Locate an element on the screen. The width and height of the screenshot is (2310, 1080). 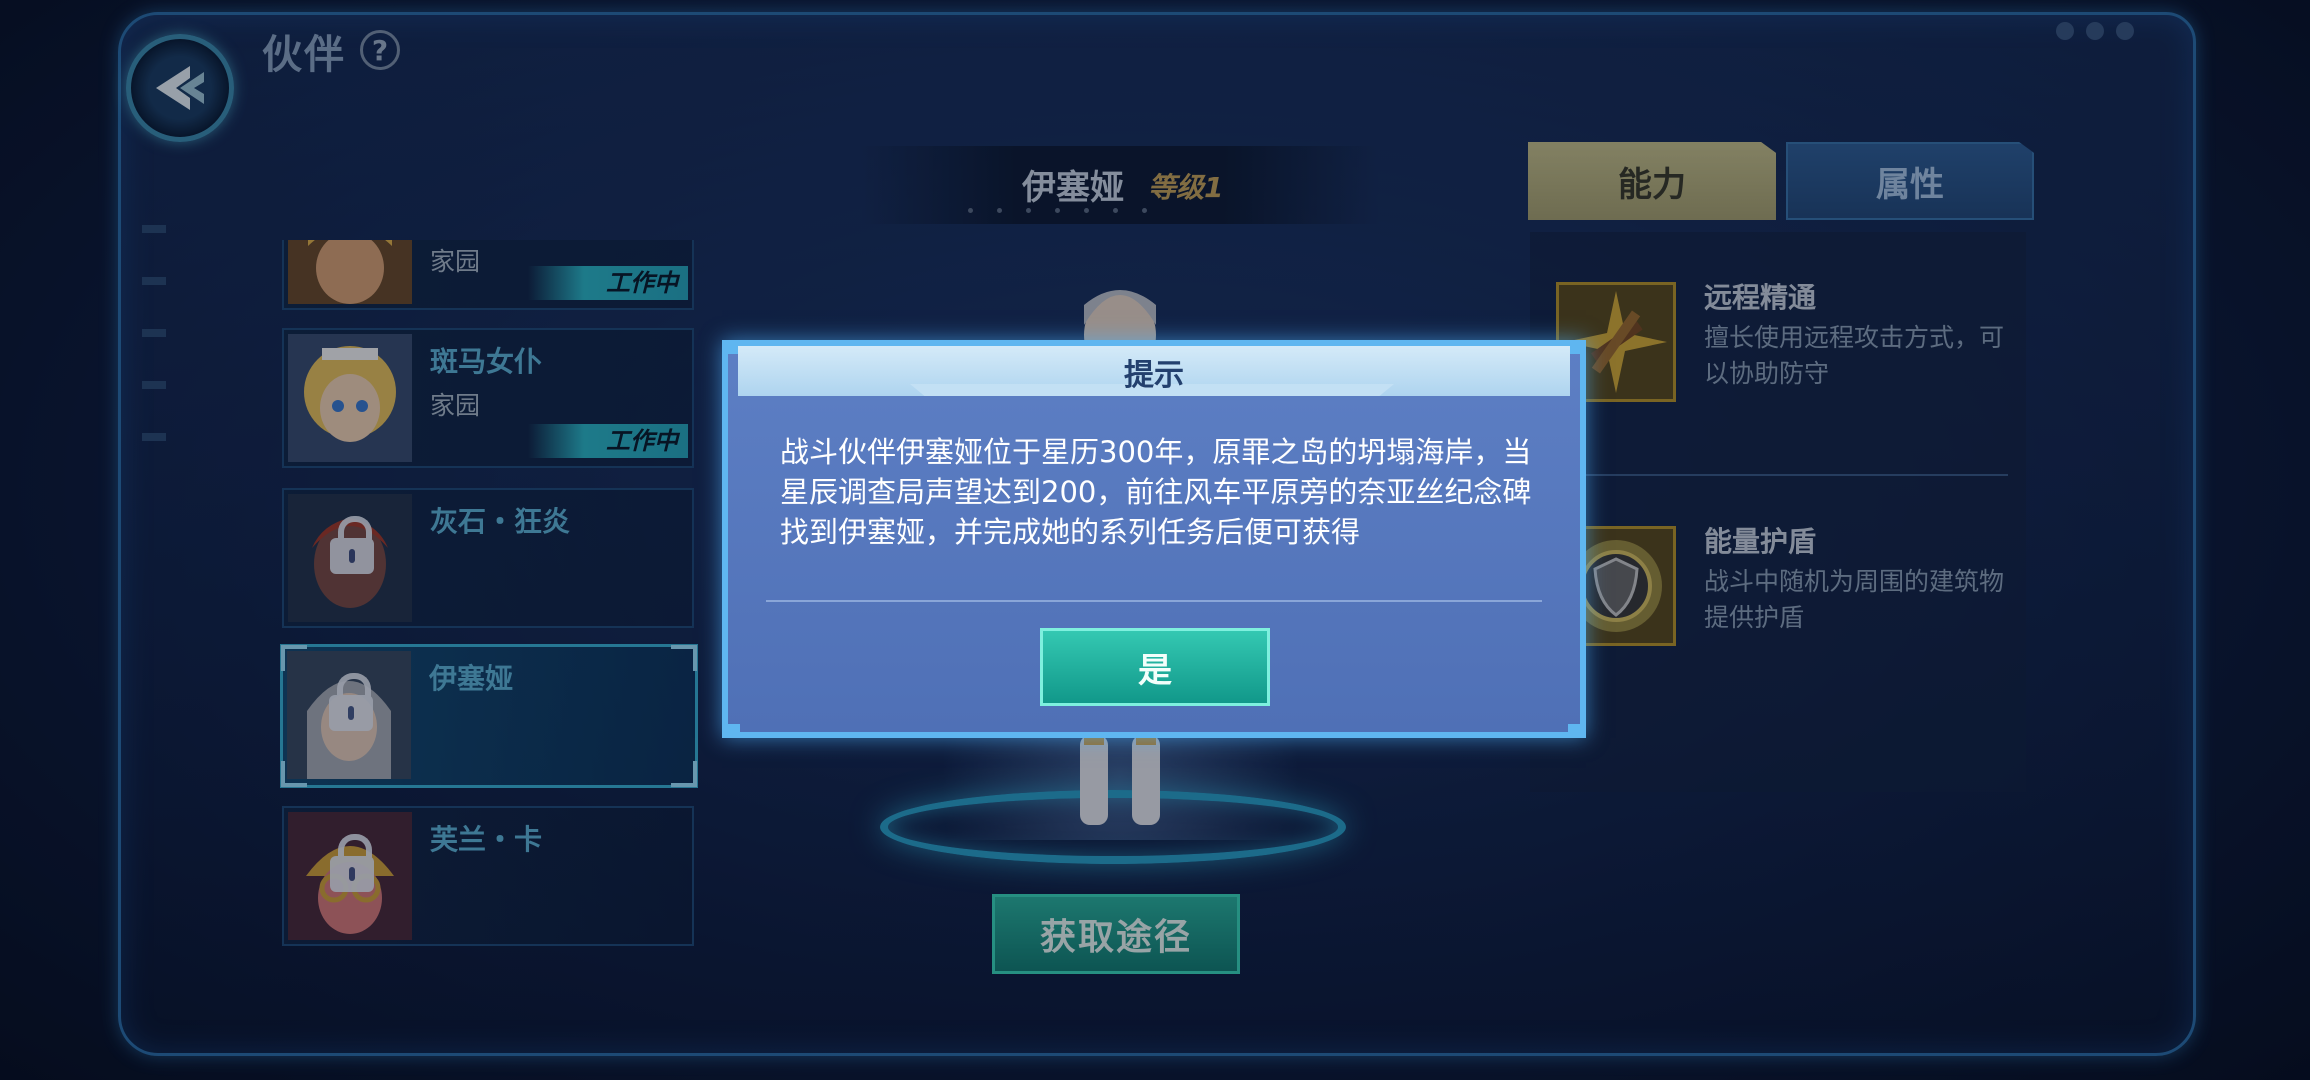
confirm-button: 是 is located at coordinates (1155, 667).